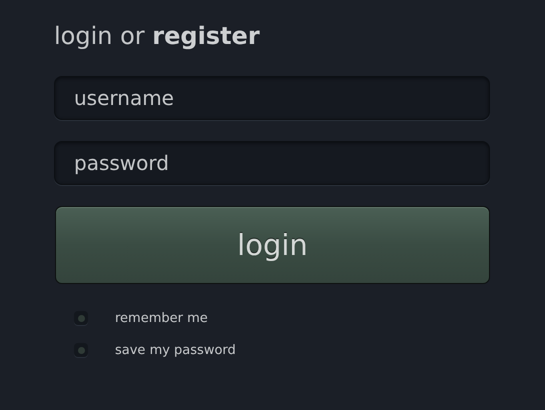  I want to click on form-title: login or register, so click(157, 36).